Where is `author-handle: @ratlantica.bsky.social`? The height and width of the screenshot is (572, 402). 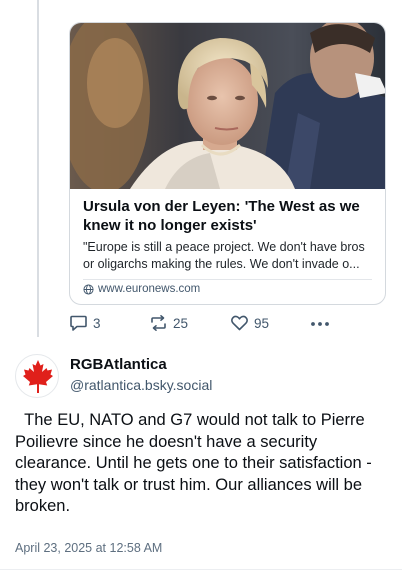 author-handle: @ratlantica.bsky.social is located at coordinates (141, 385).